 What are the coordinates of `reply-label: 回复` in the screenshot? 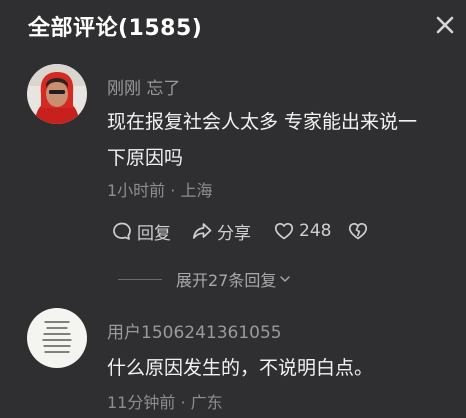 It's located at (154, 233).